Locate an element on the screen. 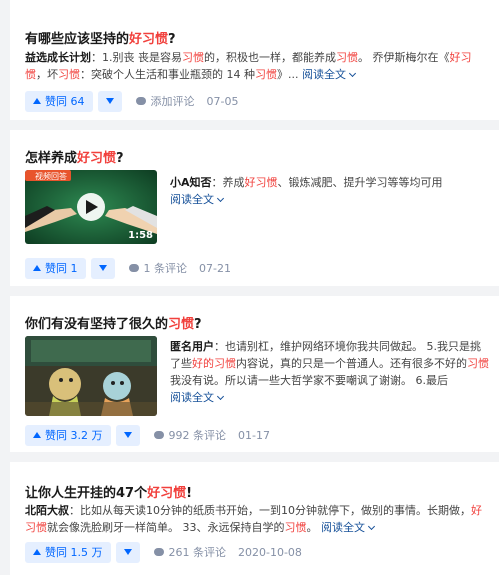 Image resolution: width=499 pixels, height=575 pixels. comment-button: 992 条评论 is located at coordinates (190, 435).